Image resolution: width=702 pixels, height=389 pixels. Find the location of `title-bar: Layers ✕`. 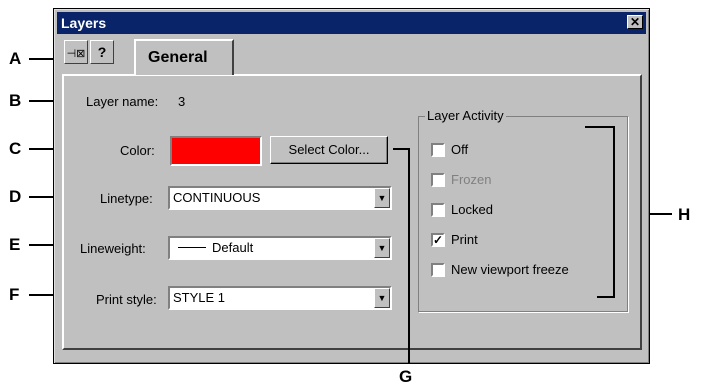

title-bar: Layers ✕ is located at coordinates (351, 23).